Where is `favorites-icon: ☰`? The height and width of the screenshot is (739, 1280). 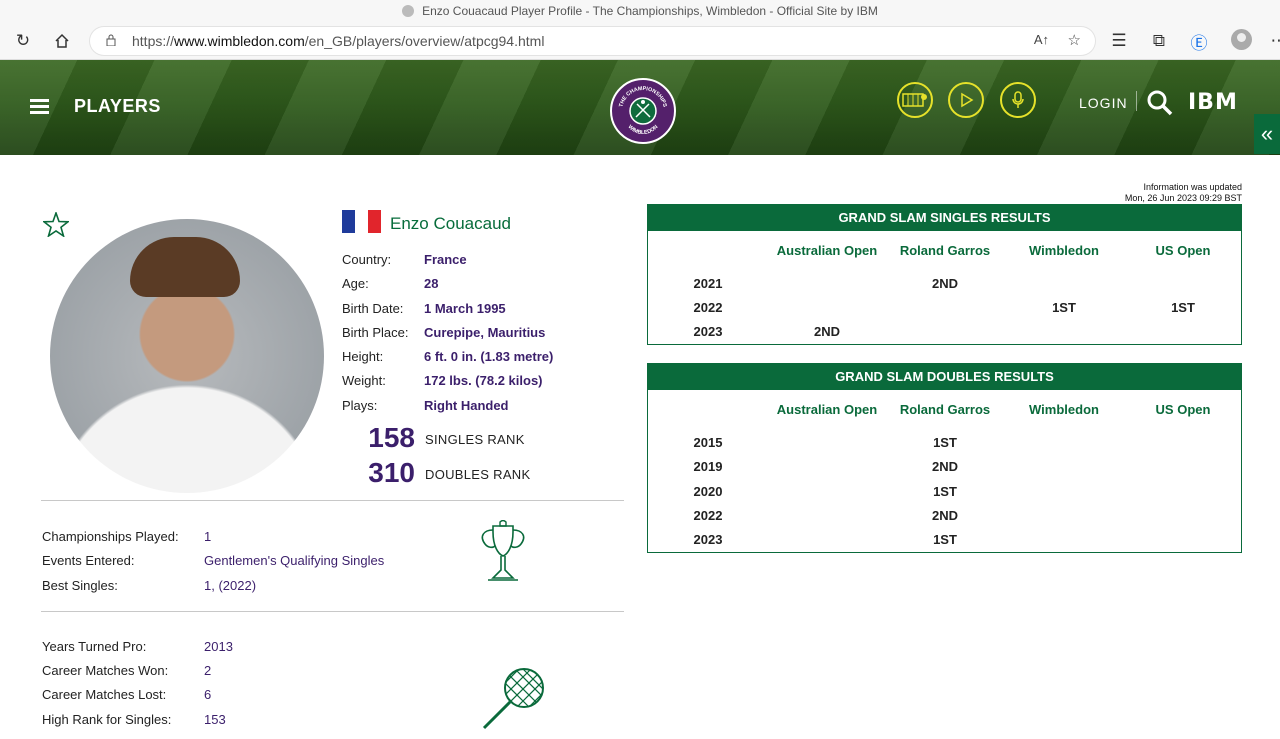 favorites-icon: ☰ is located at coordinates (1119, 41).